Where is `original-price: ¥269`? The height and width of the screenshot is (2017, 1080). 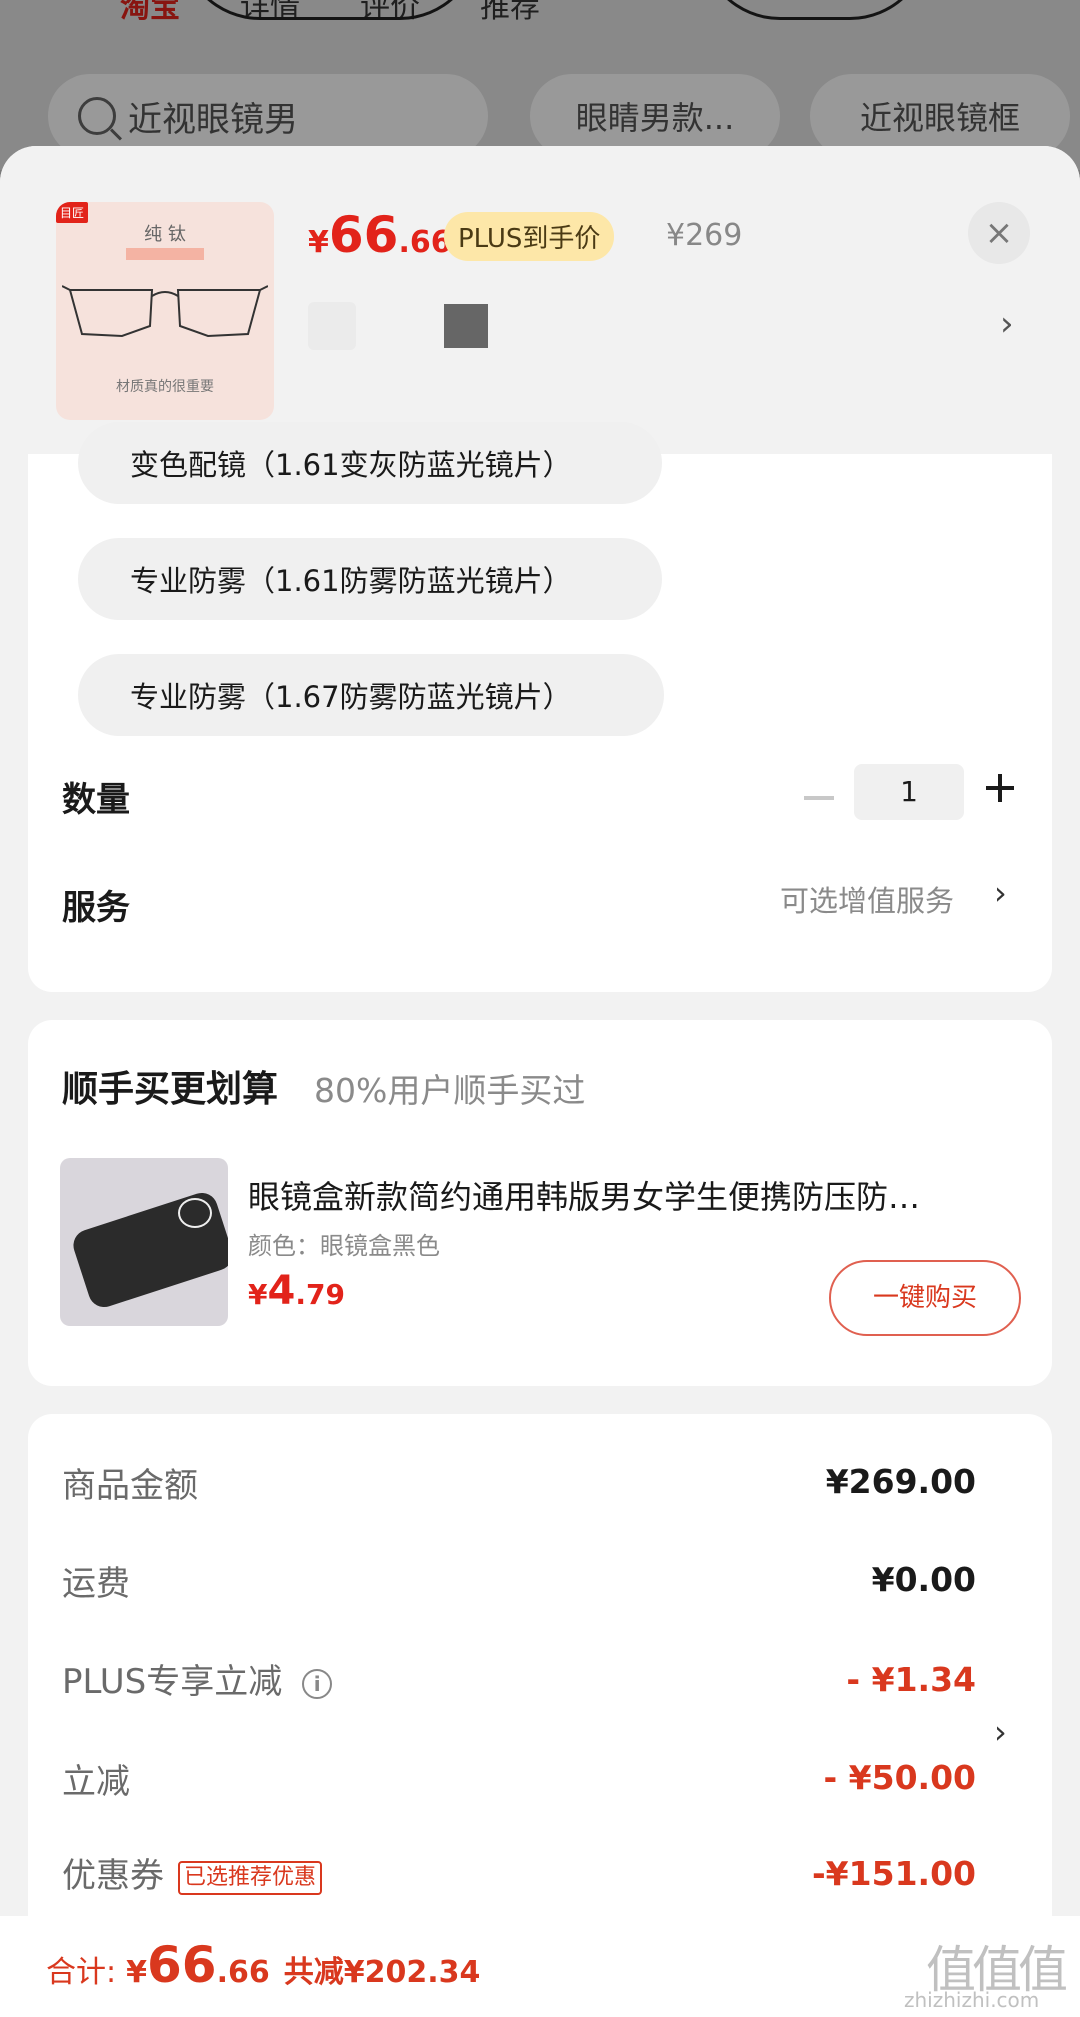 original-price: ¥269 is located at coordinates (704, 235).